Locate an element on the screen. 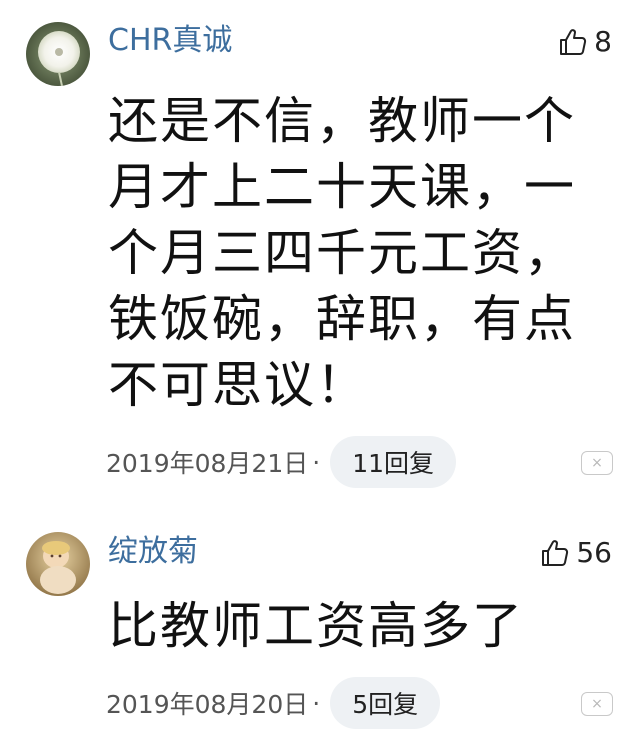 The width and height of the screenshot is (640, 729). like-button: 8 is located at coordinates (585, 42).